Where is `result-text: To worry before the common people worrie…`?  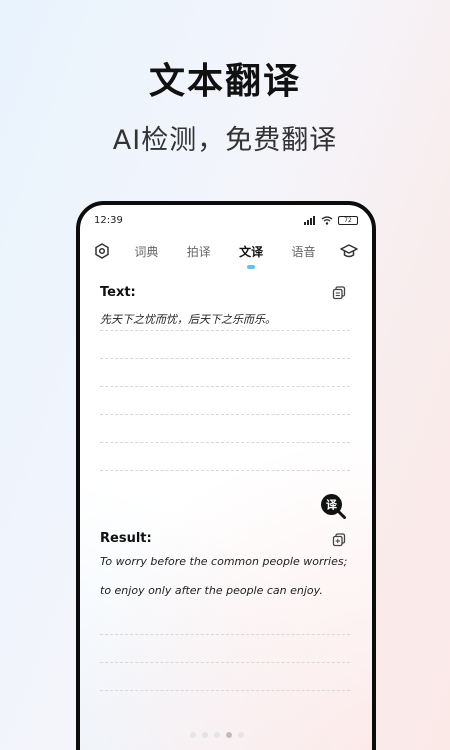 result-text: To worry before the common people worrie… is located at coordinates (224, 576).